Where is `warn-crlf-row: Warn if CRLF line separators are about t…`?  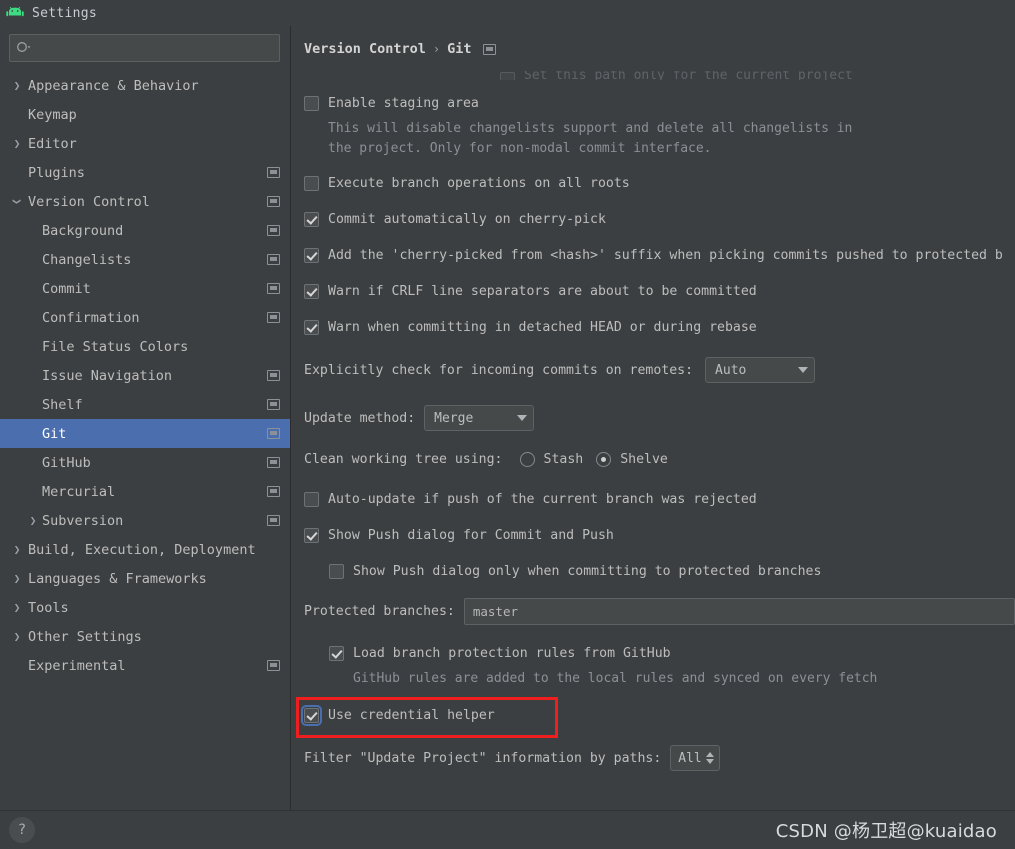
warn-crlf-row: Warn if CRLF line separators are about t… is located at coordinates (659, 291).